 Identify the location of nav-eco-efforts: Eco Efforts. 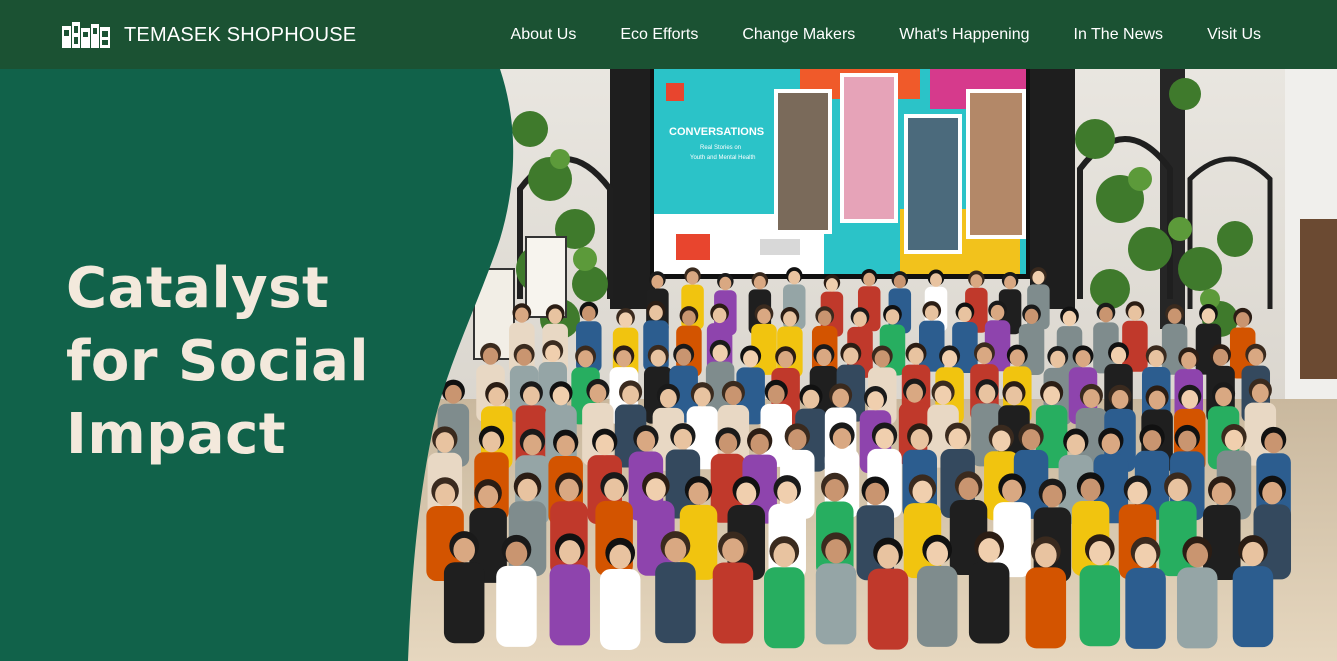
(659, 35).